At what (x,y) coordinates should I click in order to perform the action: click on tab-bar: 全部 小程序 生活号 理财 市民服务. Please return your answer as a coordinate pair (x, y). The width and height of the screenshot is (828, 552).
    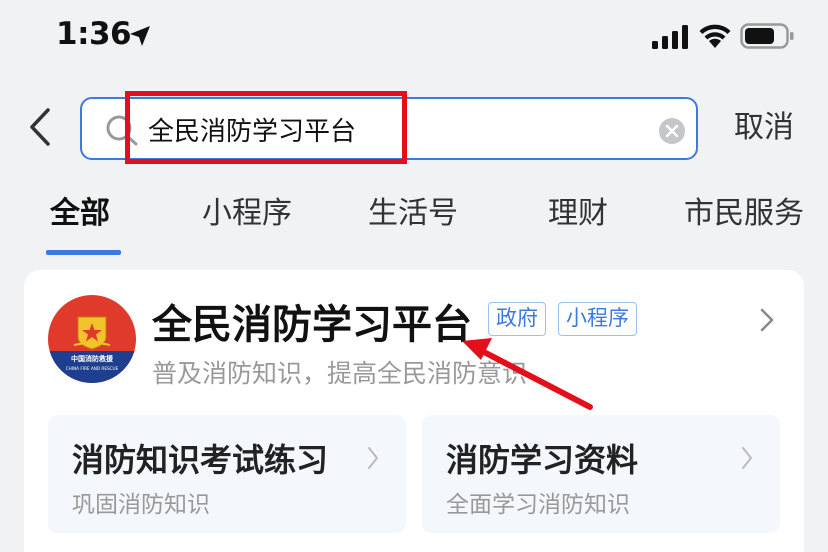
    Looking at the image, I should click on (414, 222).